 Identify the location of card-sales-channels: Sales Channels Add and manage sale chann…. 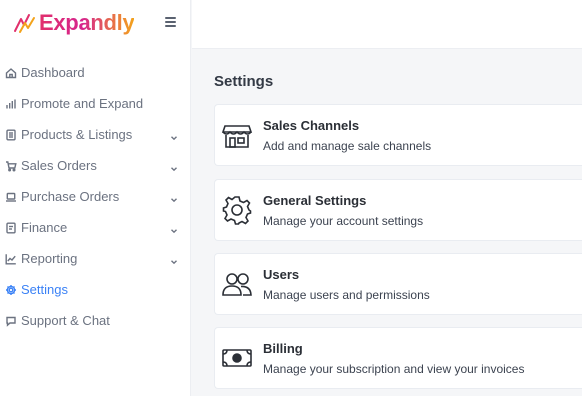
(398, 135).